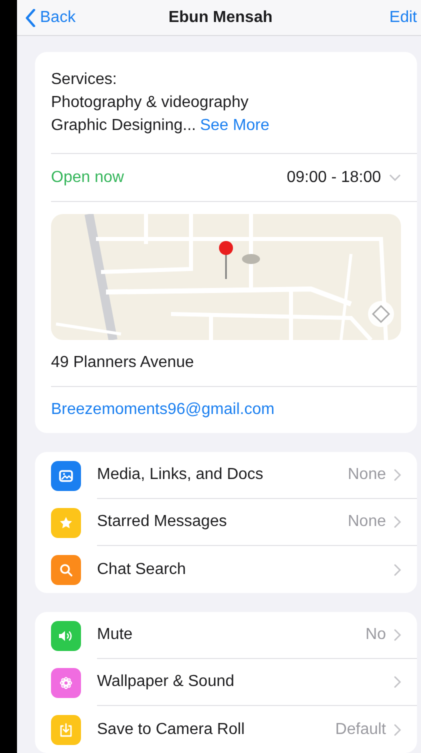 This screenshot has height=753, width=421. Describe the element at coordinates (162, 522) in the screenshot. I see `row-label: Starred Messages` at that location.